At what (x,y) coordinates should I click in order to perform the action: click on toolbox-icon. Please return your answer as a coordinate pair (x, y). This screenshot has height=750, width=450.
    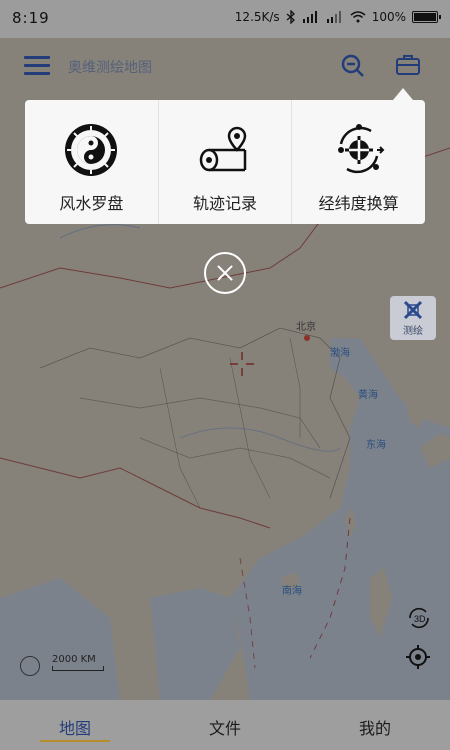
    Looking at the image, I should click on (408, 66).